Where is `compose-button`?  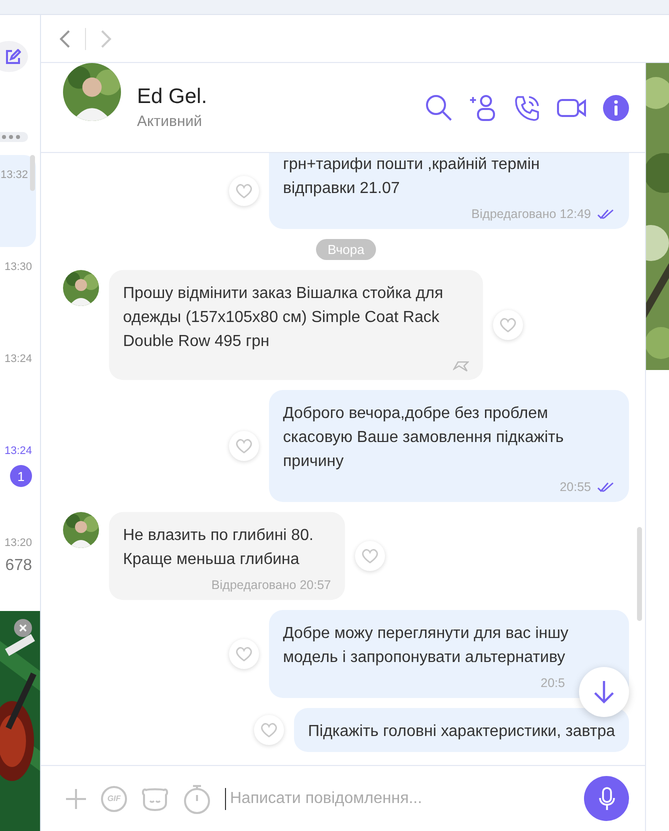 compose-button is located at coordinates (14, 56).